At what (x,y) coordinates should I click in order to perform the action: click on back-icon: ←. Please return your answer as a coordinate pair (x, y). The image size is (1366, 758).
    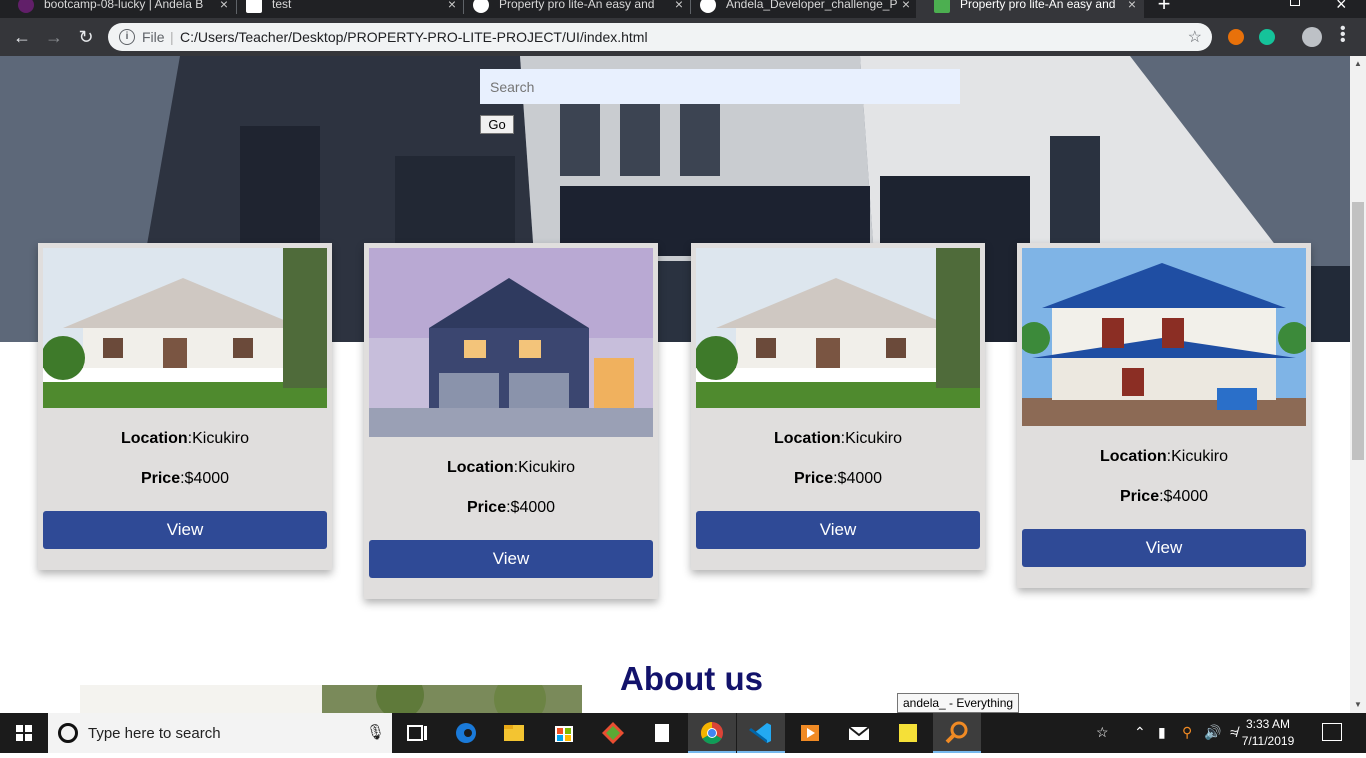
    Looking at the image, I should click on (22, 37).